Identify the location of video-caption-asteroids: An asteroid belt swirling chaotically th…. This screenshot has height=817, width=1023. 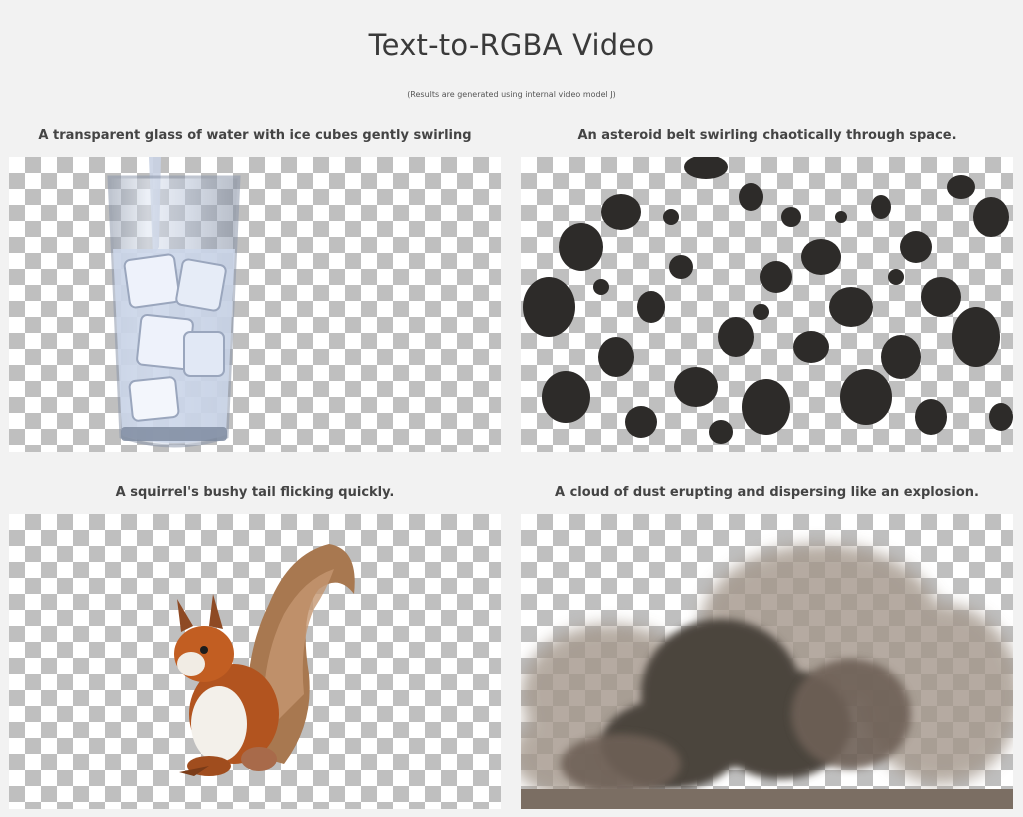
(767, 135).